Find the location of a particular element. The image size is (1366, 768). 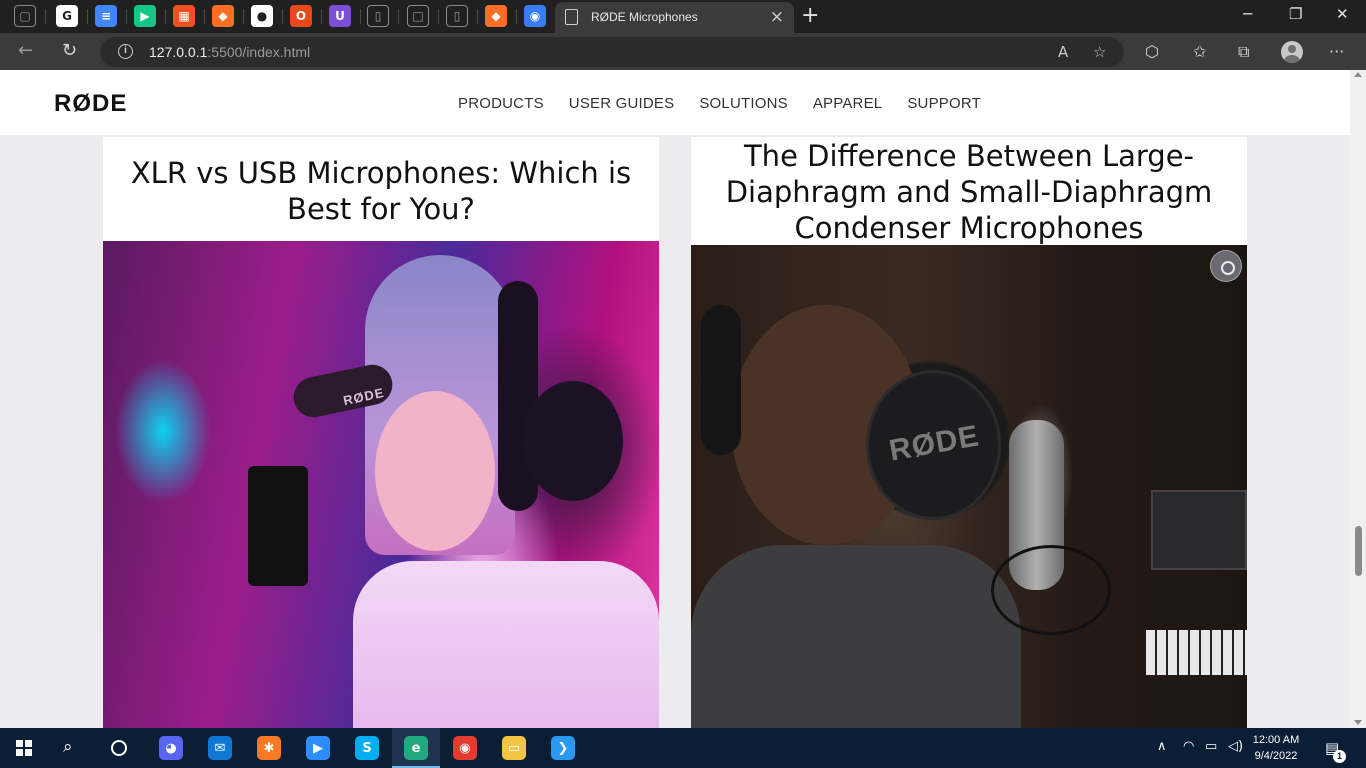

nav-products: PRODUCTS is located at coordinates (501, 103).